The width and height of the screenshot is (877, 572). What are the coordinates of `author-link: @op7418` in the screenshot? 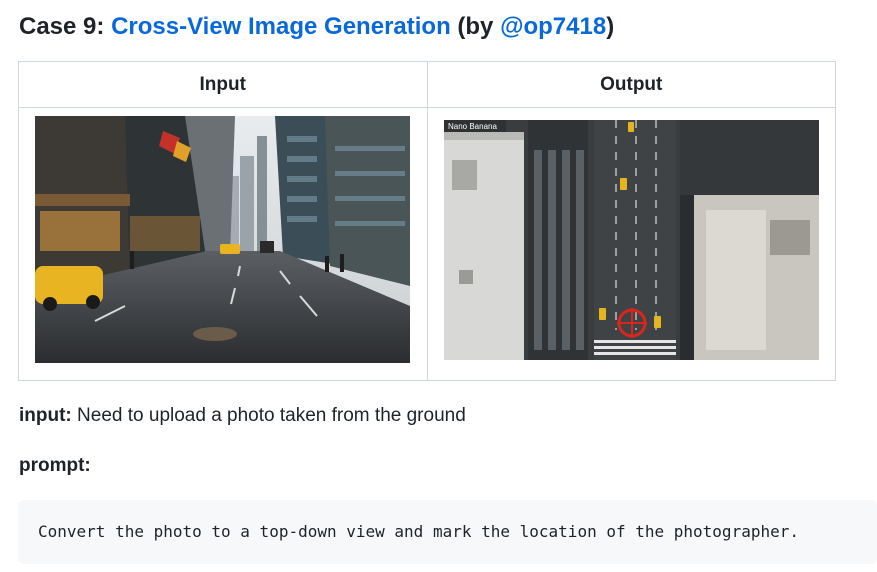 It's located at (553, 26).